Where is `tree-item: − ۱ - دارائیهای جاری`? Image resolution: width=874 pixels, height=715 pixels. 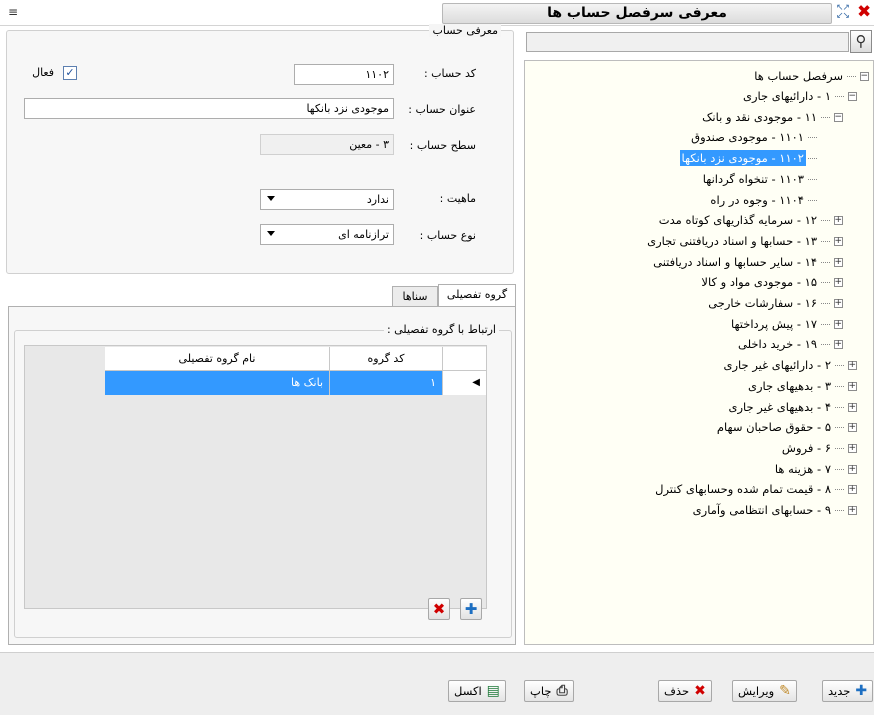
tree-item: − ۱ - دارائیهای جاری is located at coordinates (799, 96).